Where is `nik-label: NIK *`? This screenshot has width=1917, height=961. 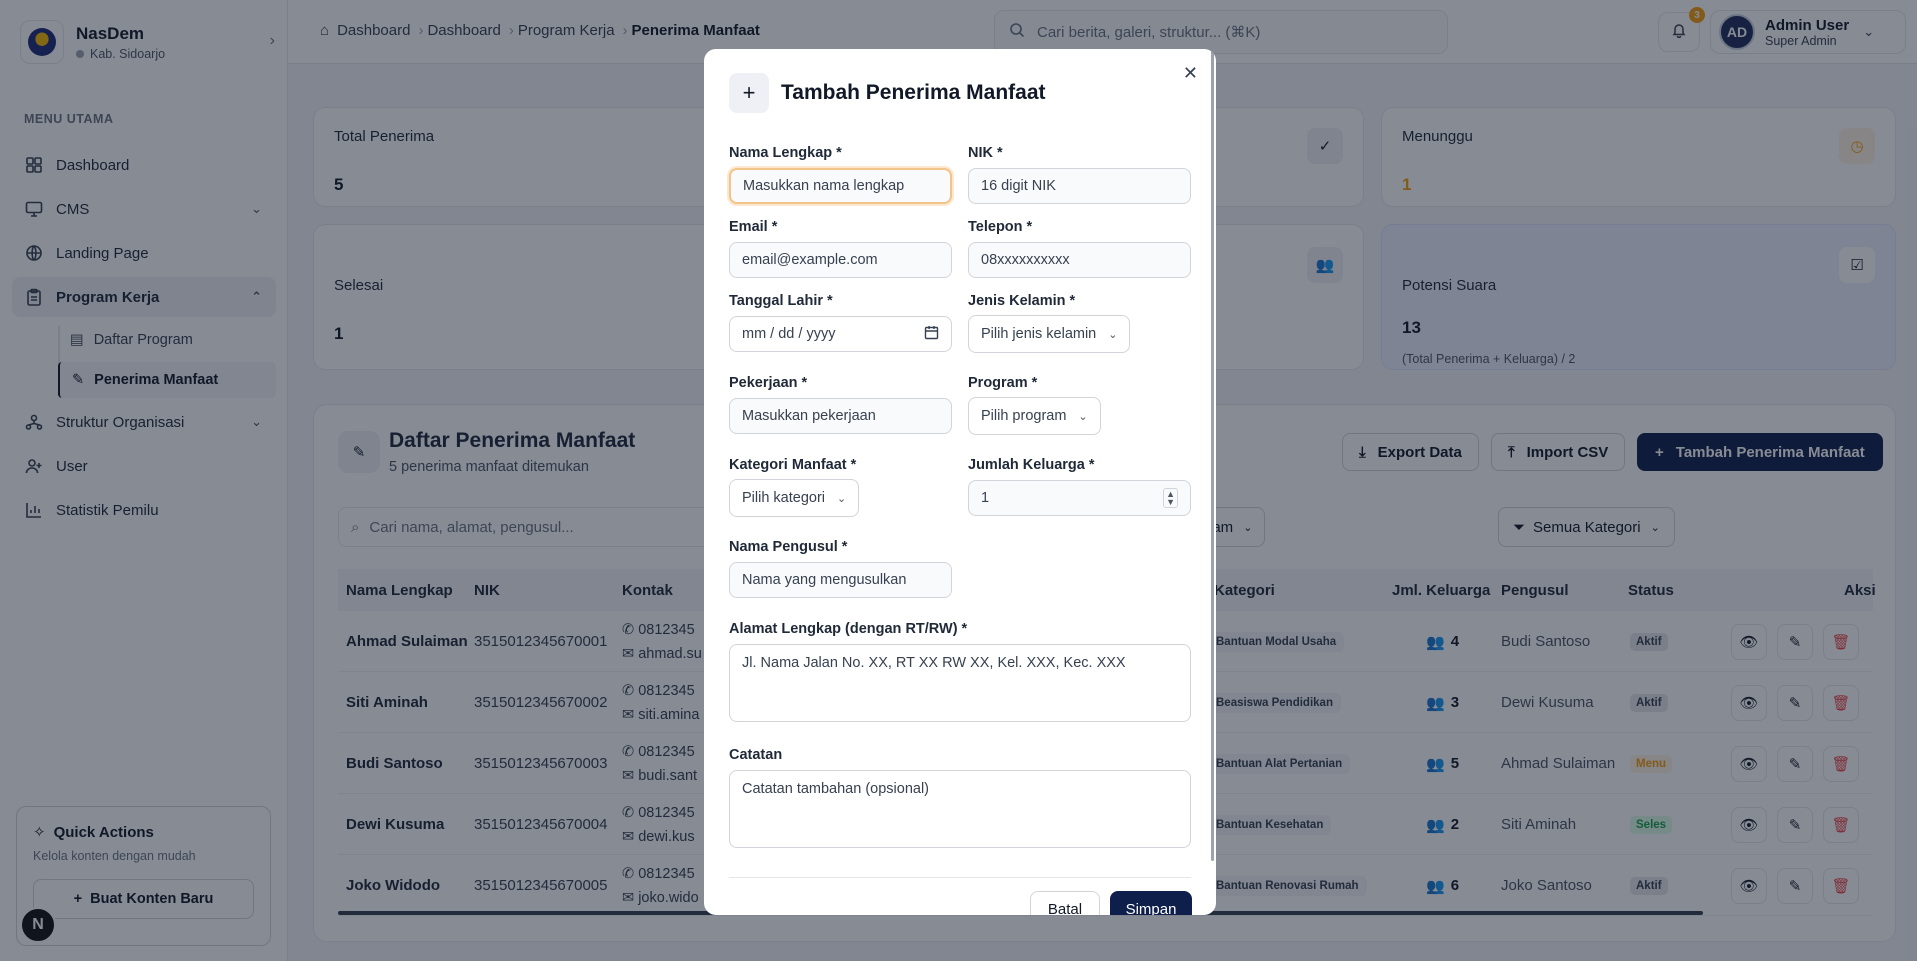 nik-label: NIK * is located at coordinates (985, 153).